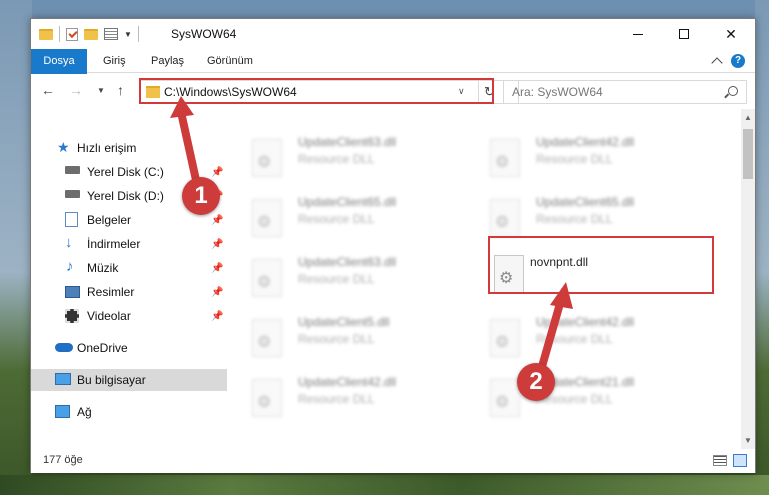 Image resolution: width=769 pixels, height=495 pixels. What do you see at coordinates (125, 196) in the screenshot?
I see `nav-item-label: Yerel Disk (D:)` at bounding box center [125, 196].